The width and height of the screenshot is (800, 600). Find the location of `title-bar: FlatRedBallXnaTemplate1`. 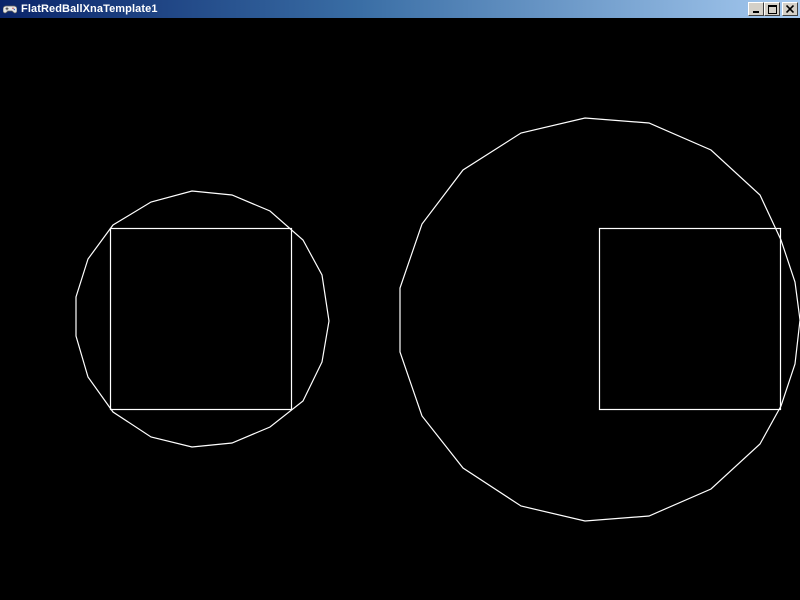

title-bar: FlatRedBallXnaTemplate1 is located at coordinates (400, 9).